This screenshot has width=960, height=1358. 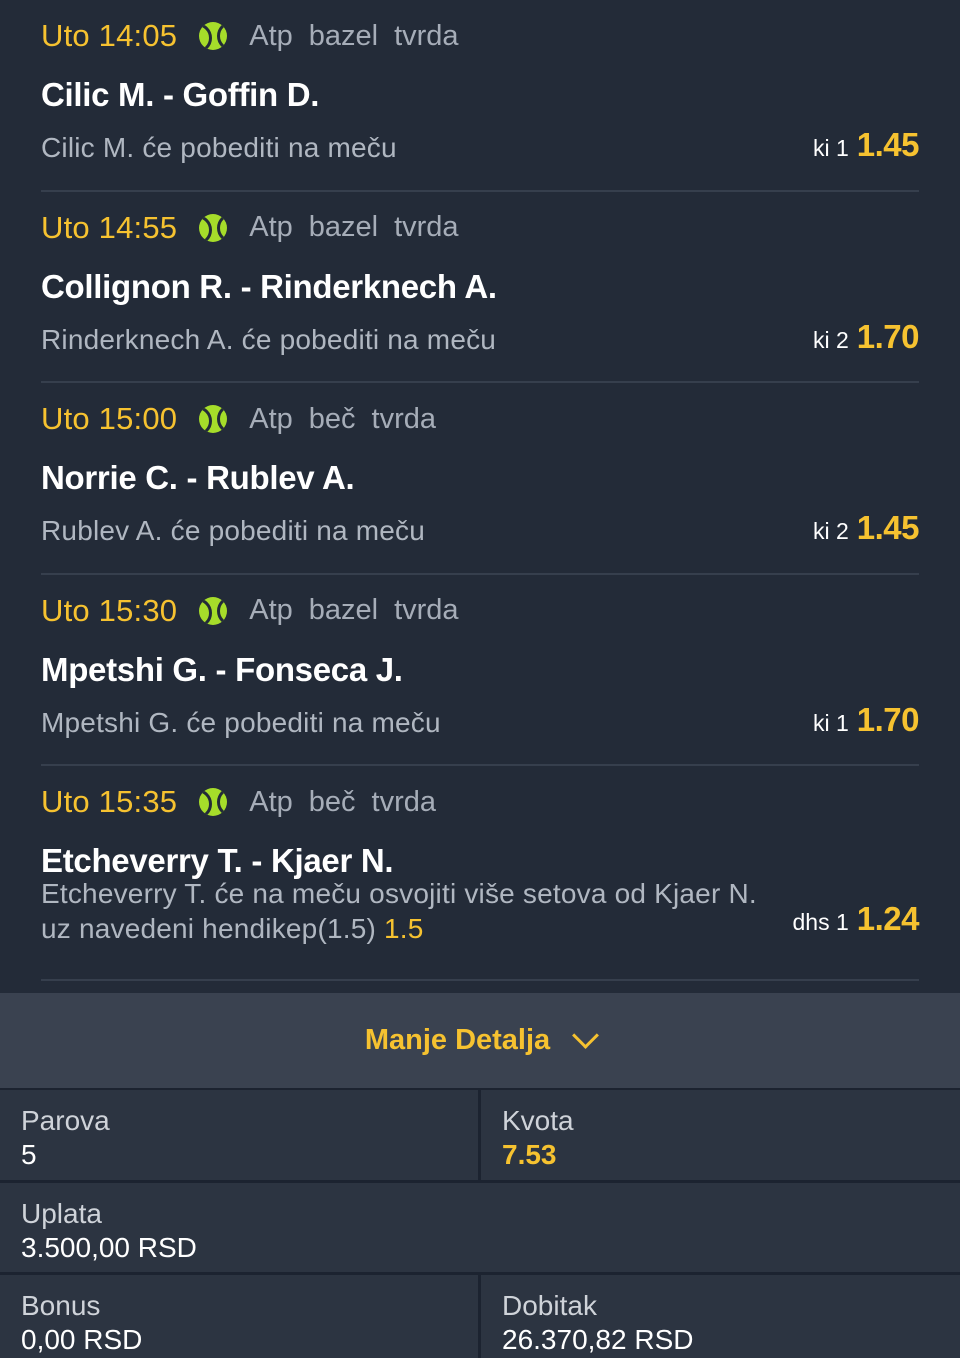 What do you see at coordinates (238, 802) in the screenshot?
I see `match-meta: Uto 15:35 Atp beč tvrda` at bounding box center [238, 802].